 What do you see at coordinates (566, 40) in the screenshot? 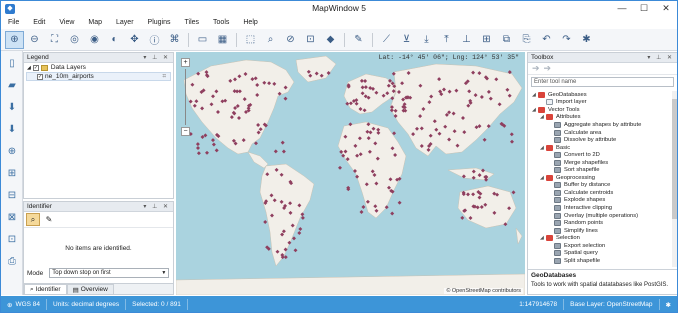
I see `redo-icon: ↷` at bounding box center [566, 40].